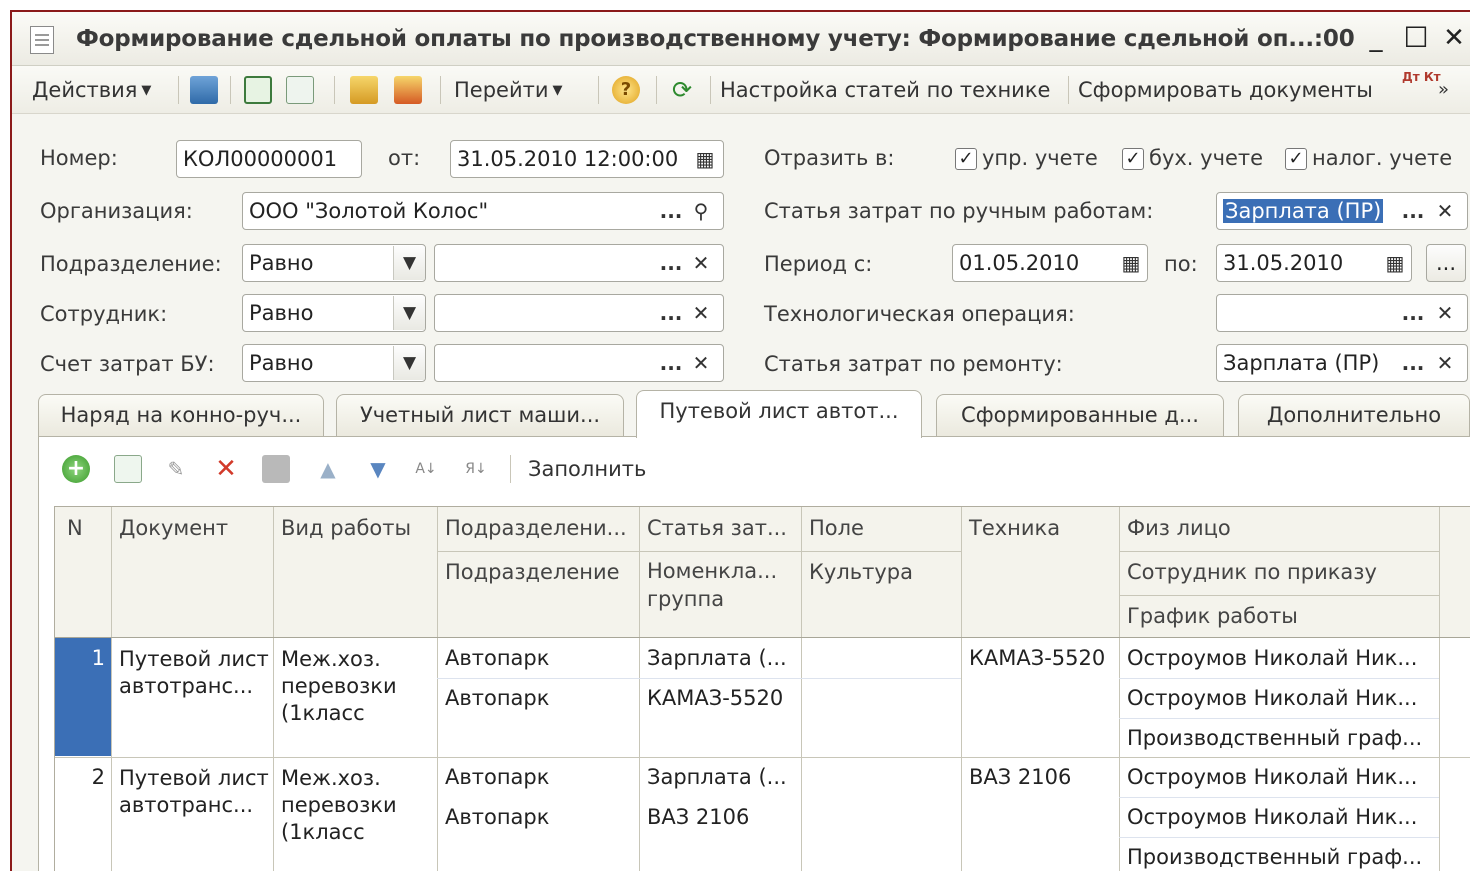  I want to click on sort-asc-icon: А↓, so click(426, 469).